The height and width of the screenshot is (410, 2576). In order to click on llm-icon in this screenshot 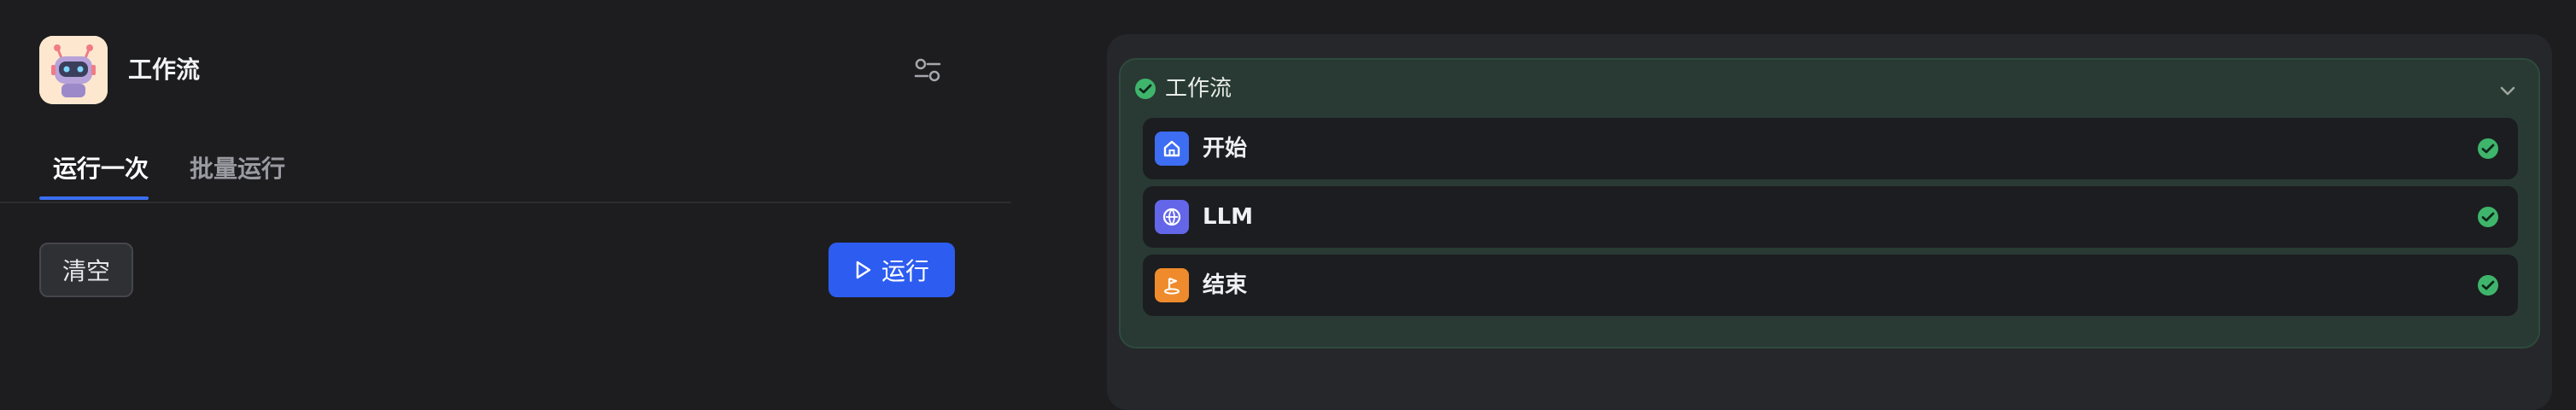, I will do `click(1172, 217)`.